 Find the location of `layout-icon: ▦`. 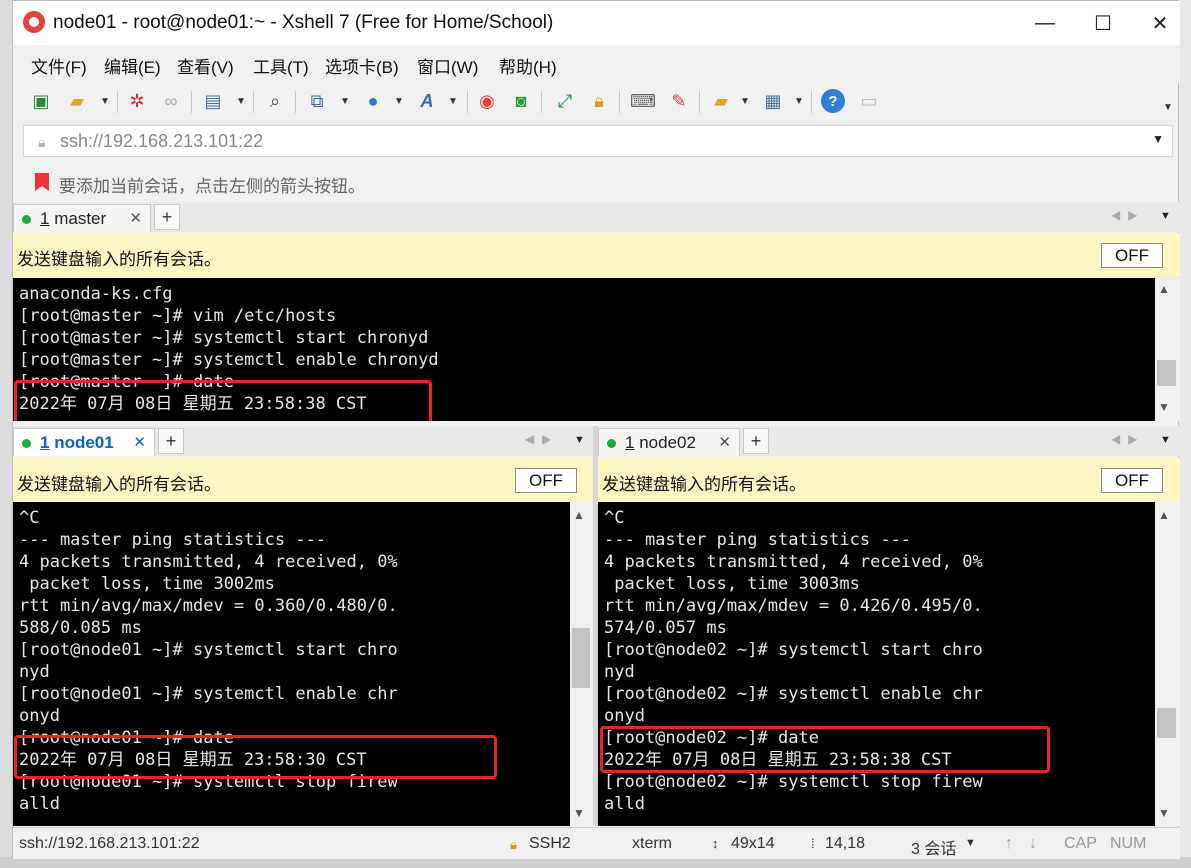

layout-icon: ▦ is located at coordinates (773, 101).